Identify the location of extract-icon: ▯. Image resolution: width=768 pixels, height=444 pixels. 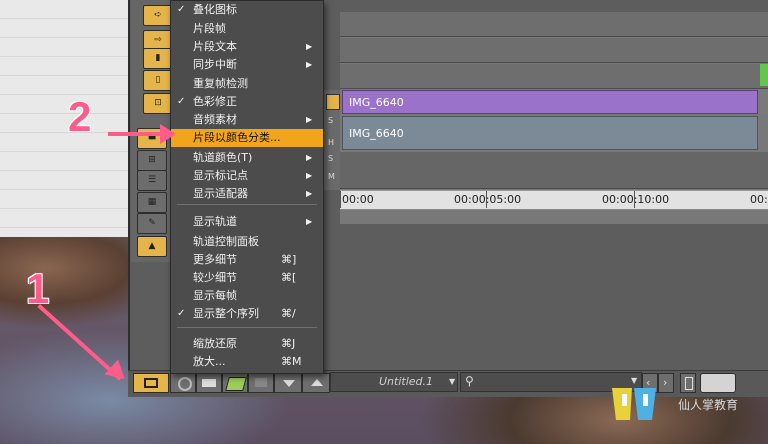
(158, 80).